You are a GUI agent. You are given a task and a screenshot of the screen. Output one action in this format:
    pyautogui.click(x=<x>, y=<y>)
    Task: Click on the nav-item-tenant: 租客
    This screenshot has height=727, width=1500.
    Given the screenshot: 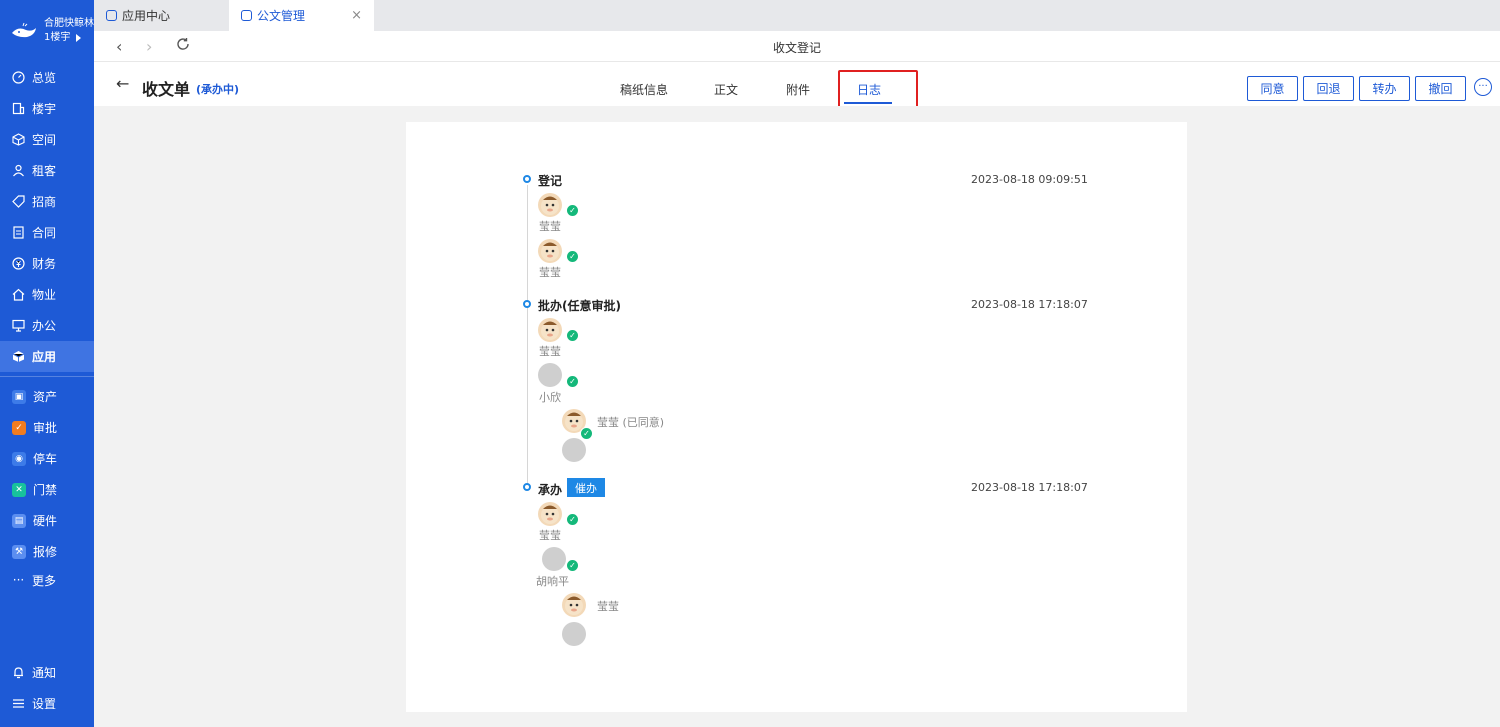 What is the action you would take?
    pyautogui.click(x=47, y=170)
    